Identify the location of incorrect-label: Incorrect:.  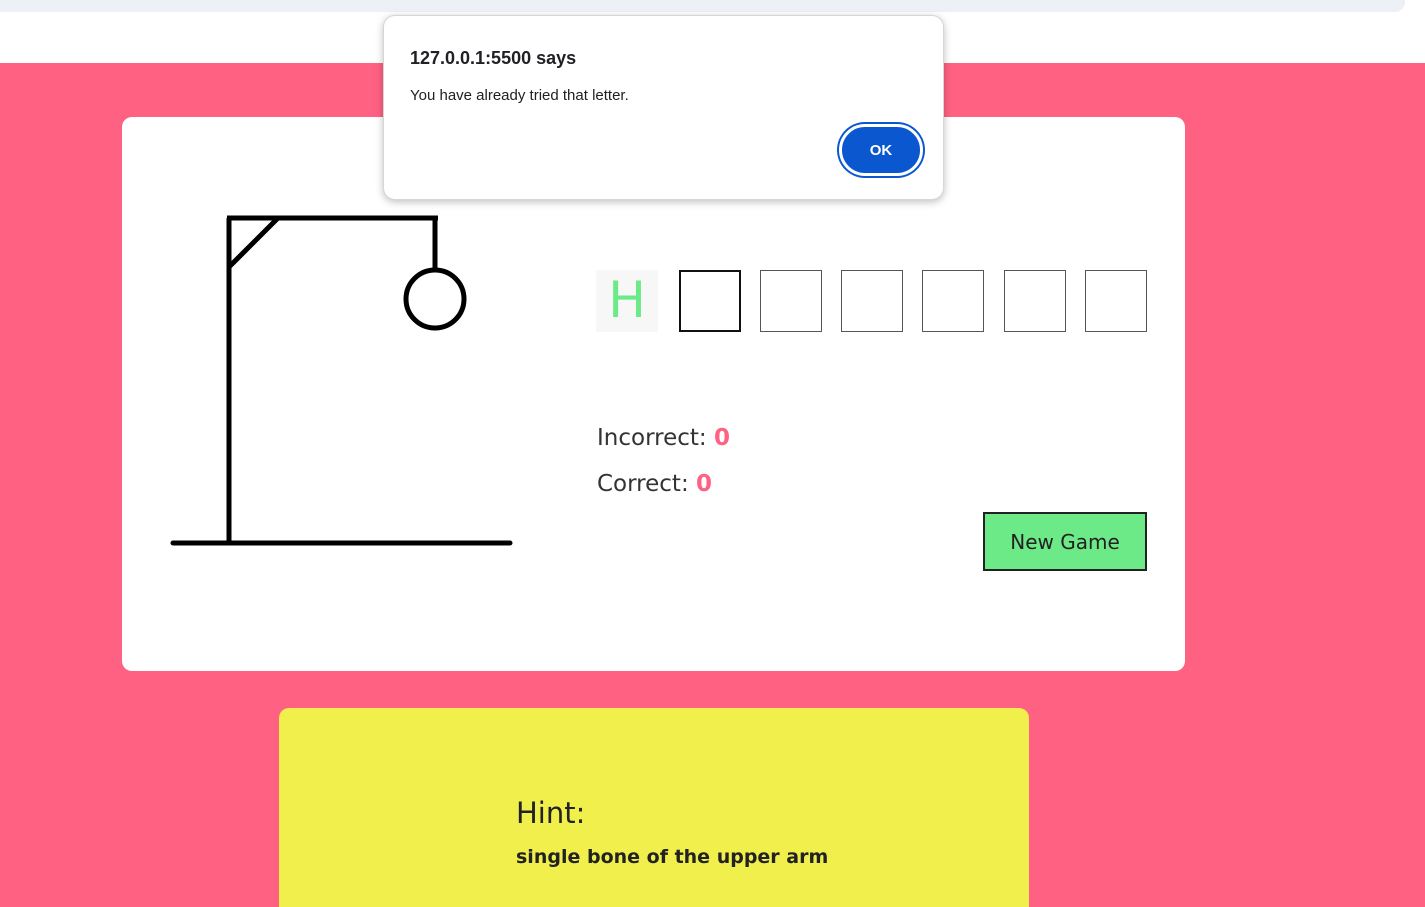
(652, 438).